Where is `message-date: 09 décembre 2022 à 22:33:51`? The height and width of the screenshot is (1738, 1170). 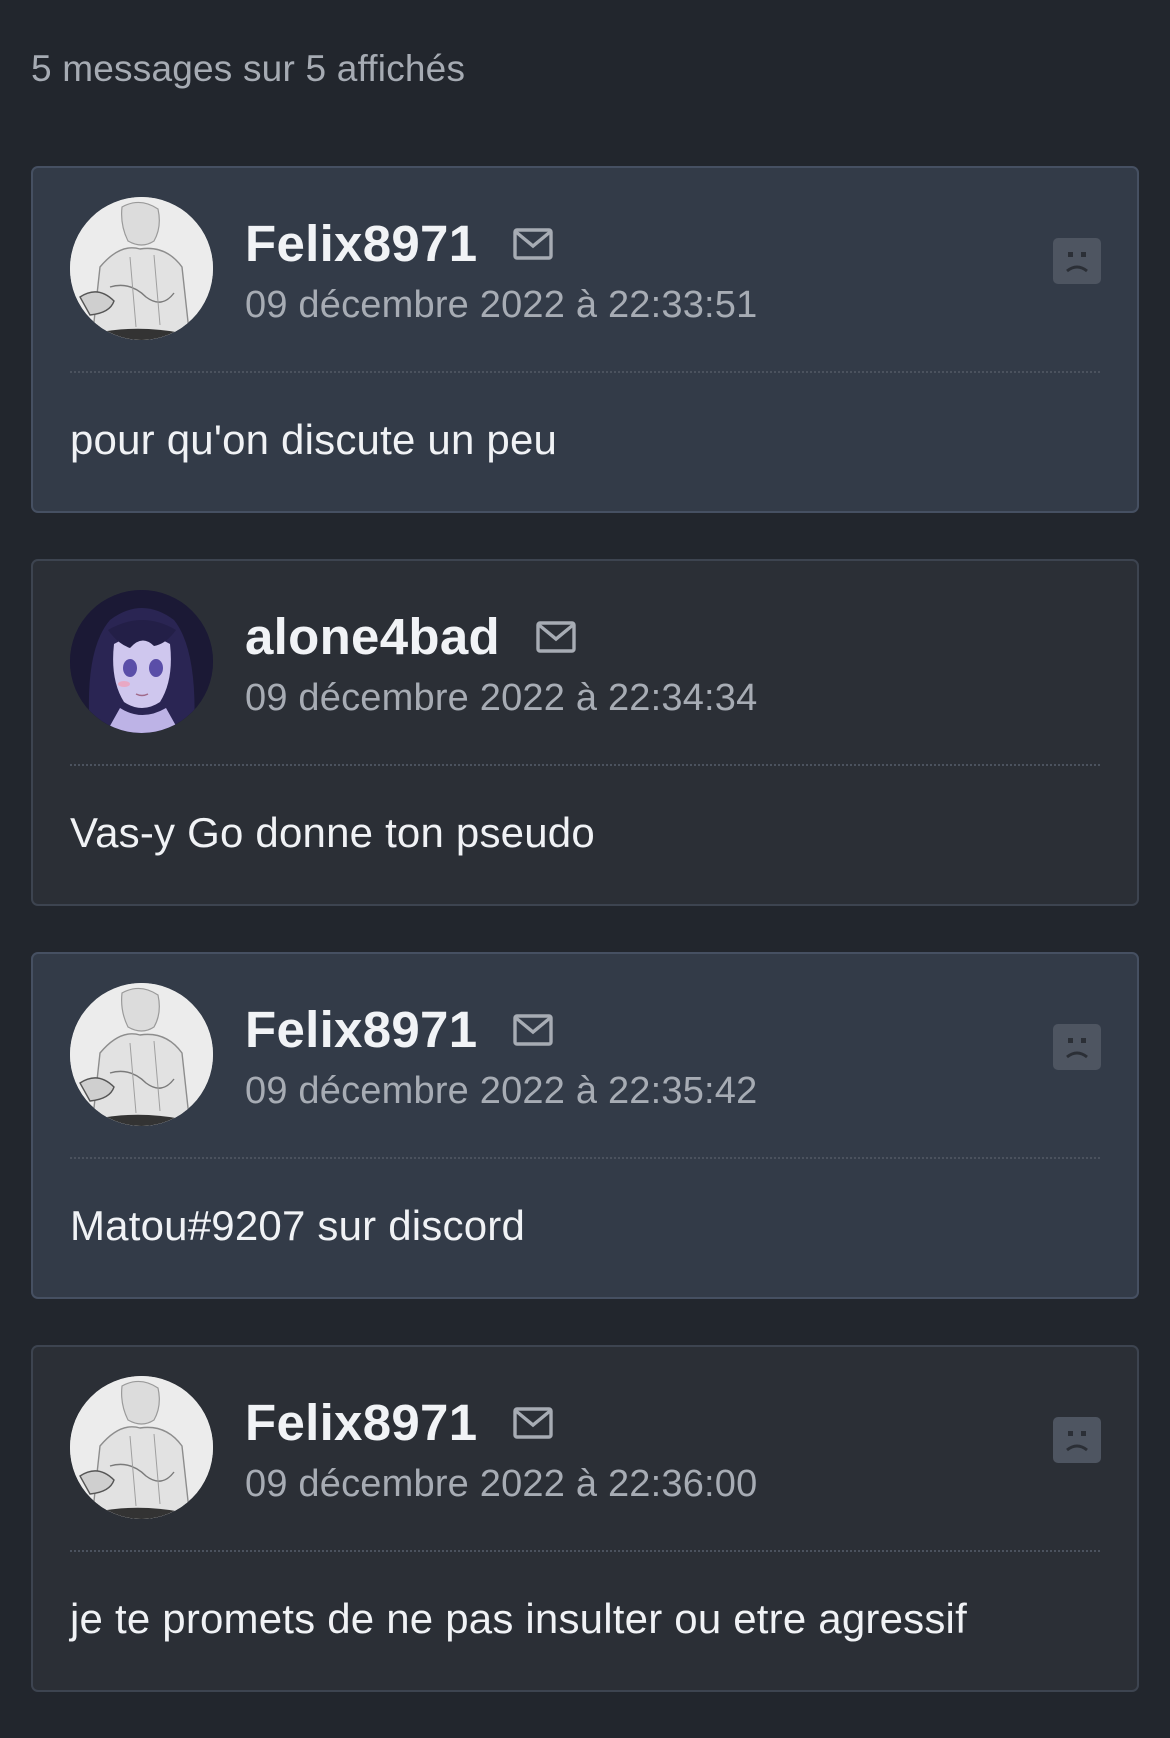 message-date: 09 décembre 2022 à 22:33:51 is located at coordinates (501, 305).